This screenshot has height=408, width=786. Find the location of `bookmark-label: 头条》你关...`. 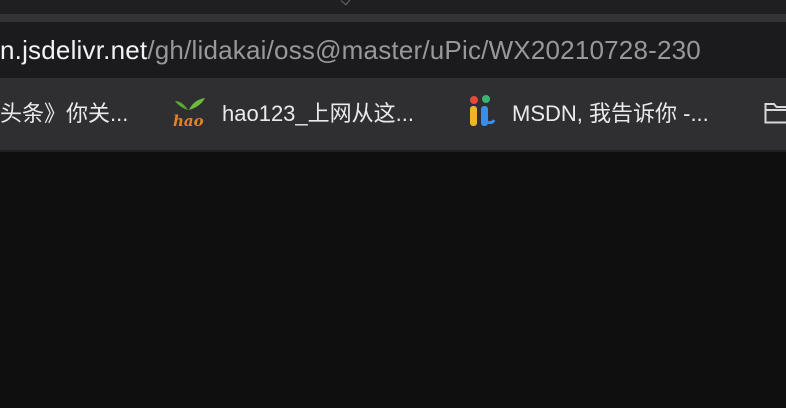

bookmark-label: 头条》你关... is located at coordinates (64, 113).